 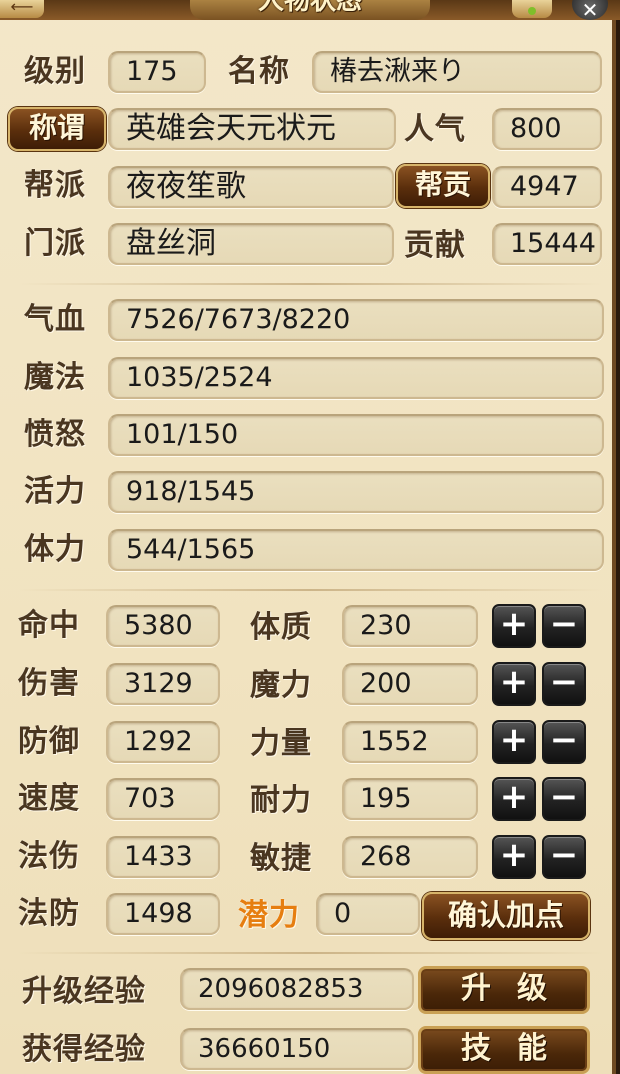 I want to click on stamina-value: 544/1565, so click(x=356, y=550).